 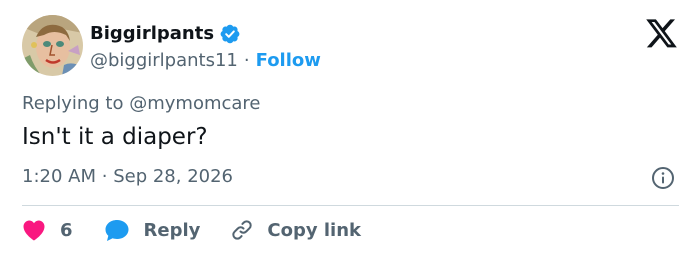 I want to click on author-handle: @biggirlpants11, so click(x=164, y=60).